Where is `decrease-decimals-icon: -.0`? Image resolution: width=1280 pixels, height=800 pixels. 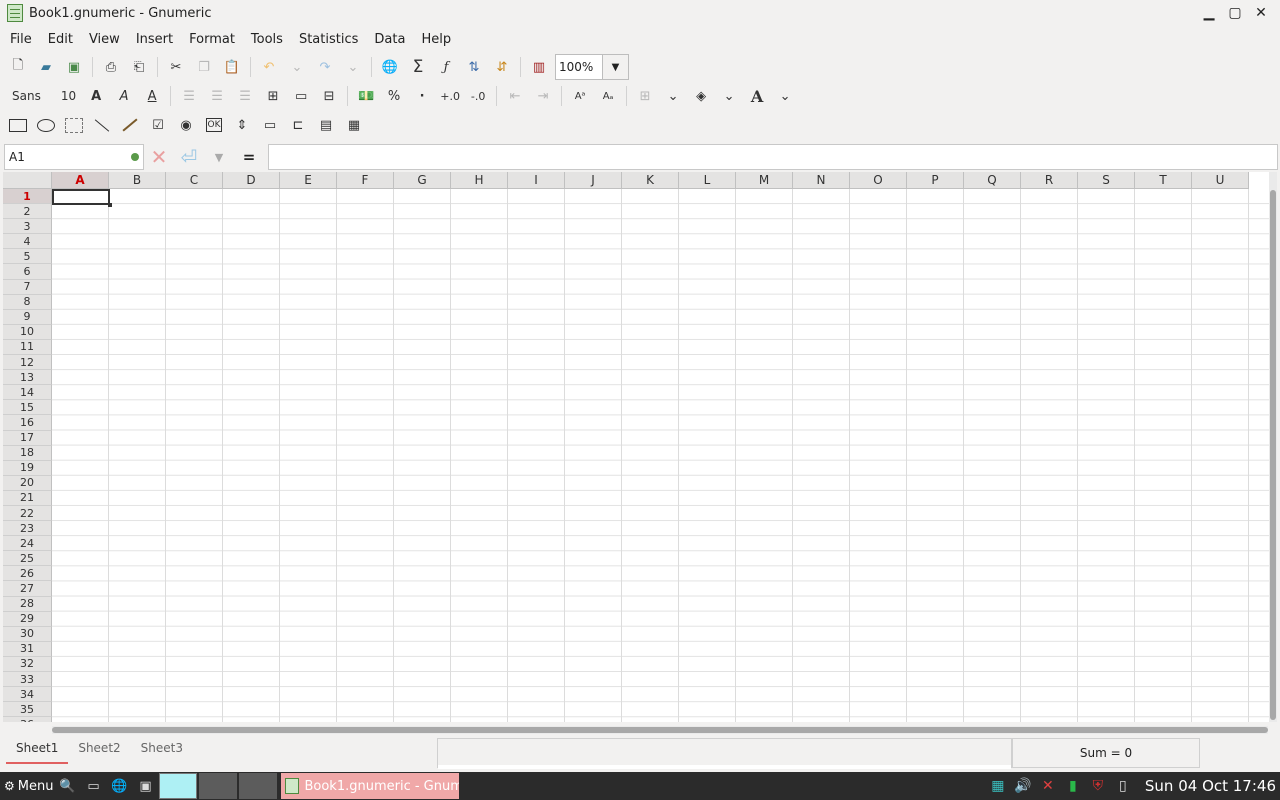 decrease-decimals-icon: -.0 is located at coordinates (478, 96).